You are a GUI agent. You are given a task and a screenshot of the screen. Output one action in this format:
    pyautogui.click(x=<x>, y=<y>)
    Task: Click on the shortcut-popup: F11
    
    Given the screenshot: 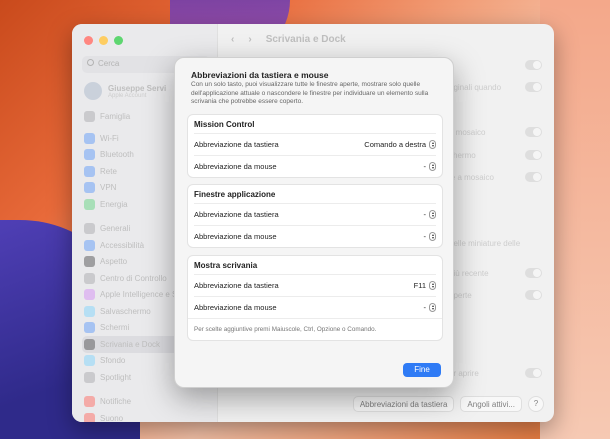 What is the action you would take?
    pyautogui.click(x=425, y=285)
    